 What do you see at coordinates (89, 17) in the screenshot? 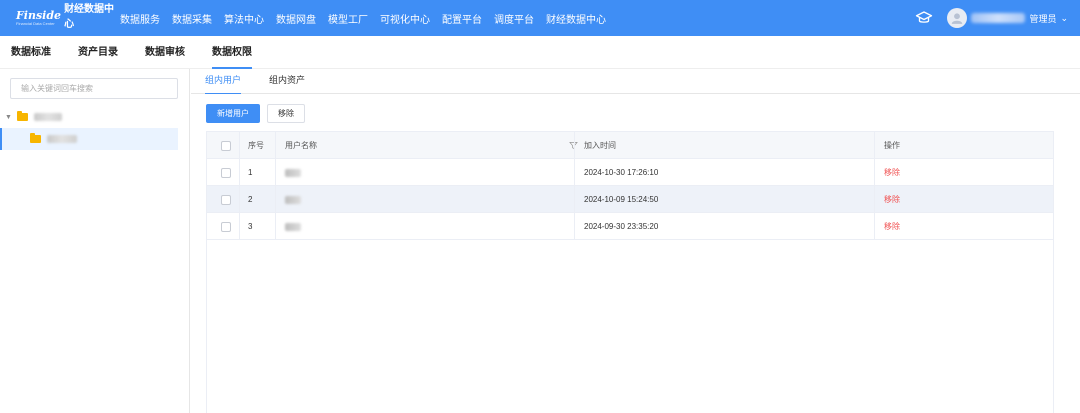
I see `brand-name: 财经数据中心` at bounding box center [89, 17].